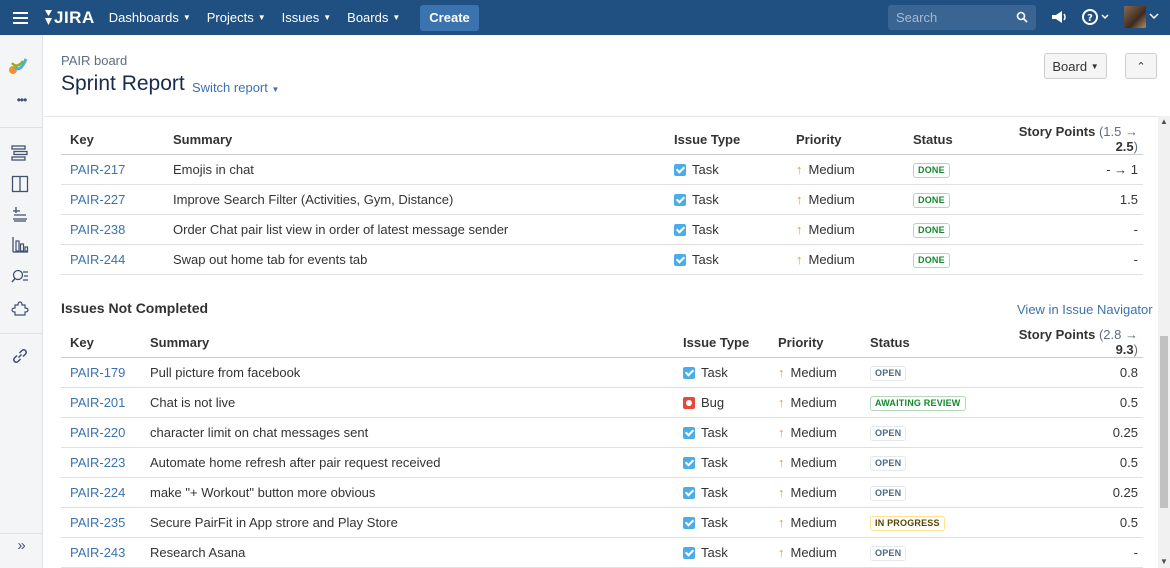  What do you see at coordinates (230, 17) in the screenshot?
I see `nav-projects-label: Projects` at bounding box center [230, 17].